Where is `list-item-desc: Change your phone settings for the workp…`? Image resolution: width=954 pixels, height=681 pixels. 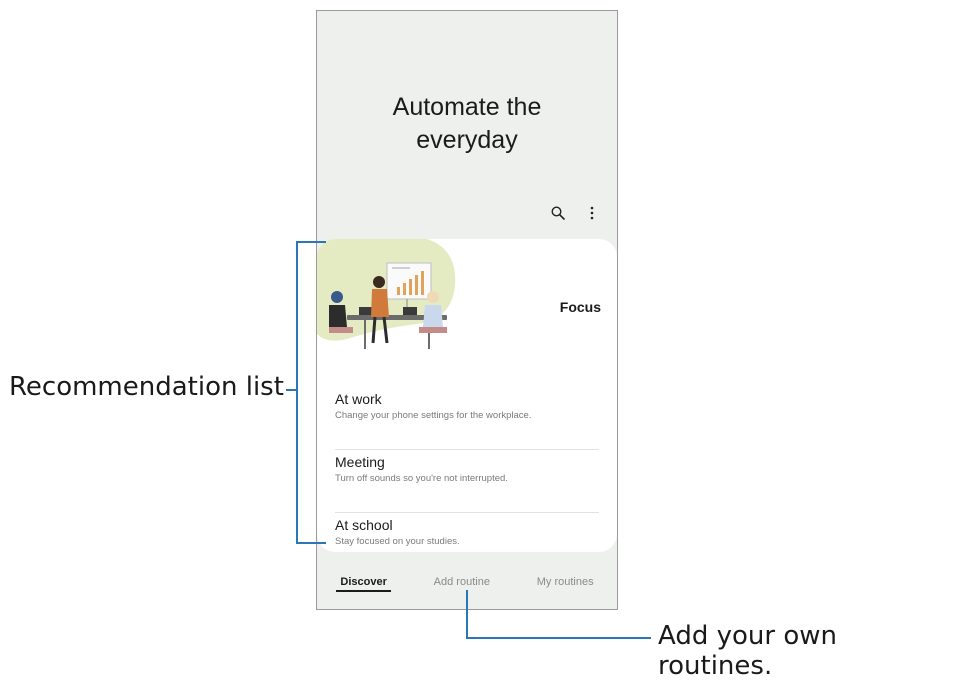 list-item-desc: Change your phone settings for the workp… is located at coordinates (433, 415).